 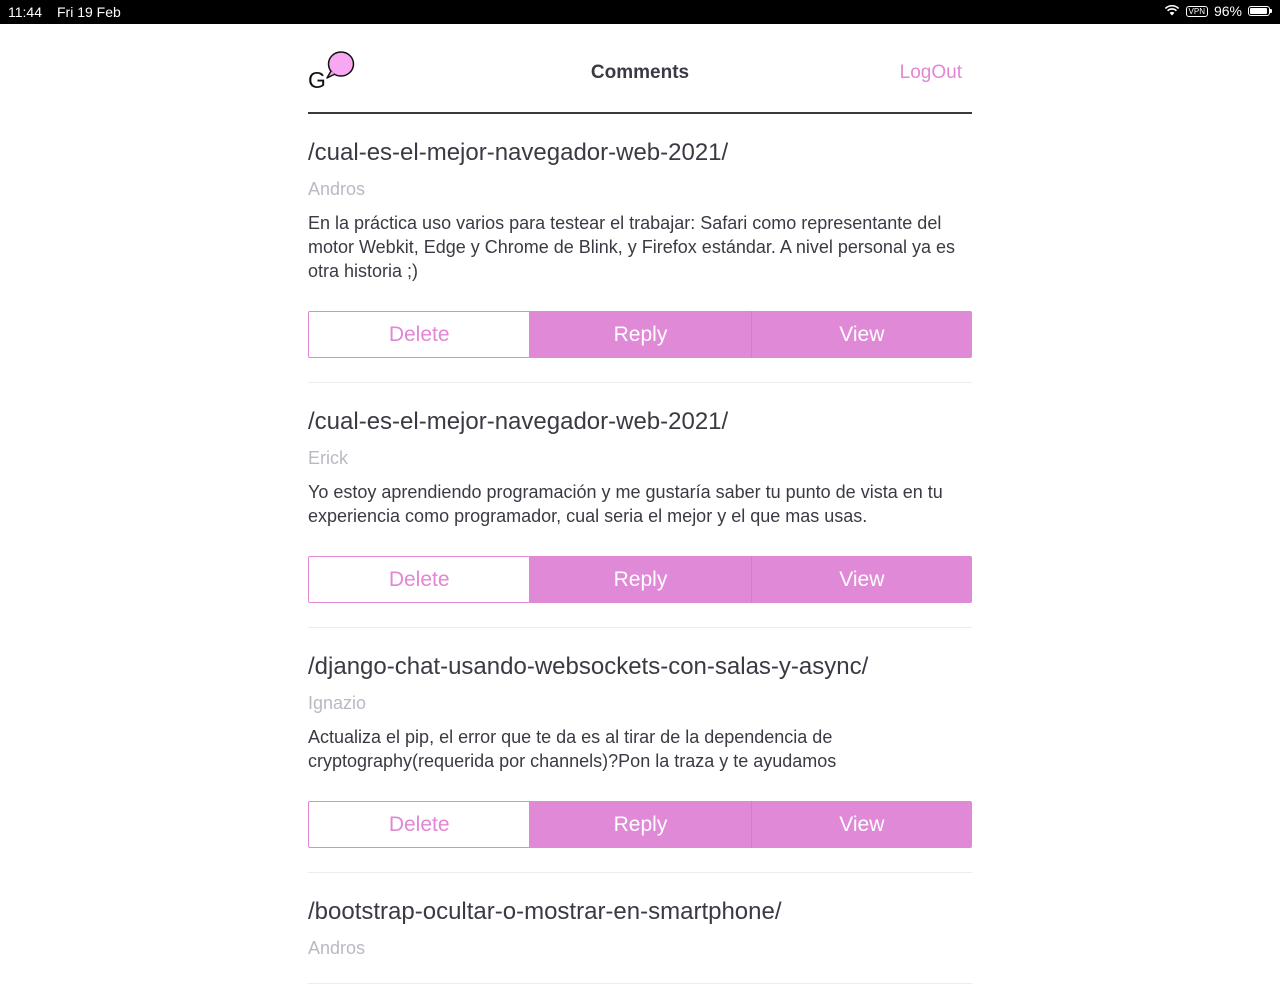 What do you see at coordinates (931, 73) in the screenshot?
I see `logout-link: LogOut` at bounding box center [931, 73].